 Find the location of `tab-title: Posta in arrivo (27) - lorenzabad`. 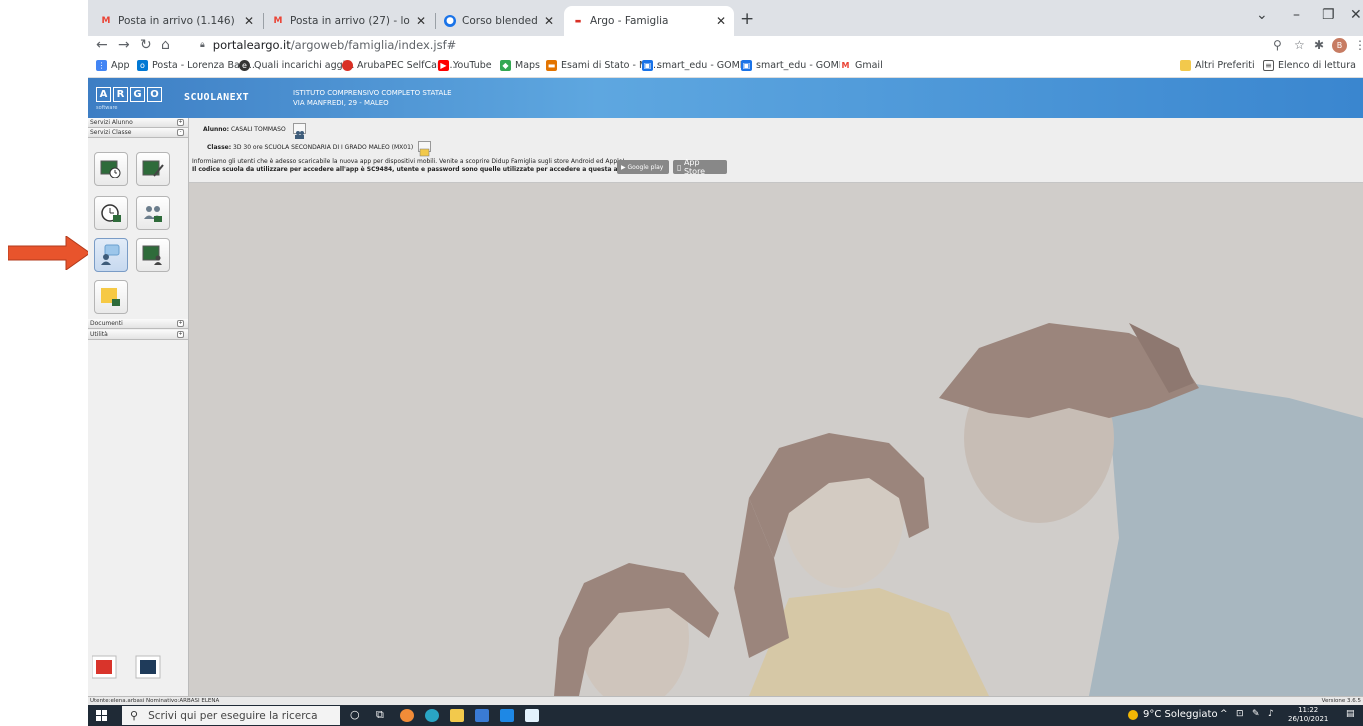

tab-title: Posta in arrivo (27) - lorenzabad is located at coordinates (350, 21).